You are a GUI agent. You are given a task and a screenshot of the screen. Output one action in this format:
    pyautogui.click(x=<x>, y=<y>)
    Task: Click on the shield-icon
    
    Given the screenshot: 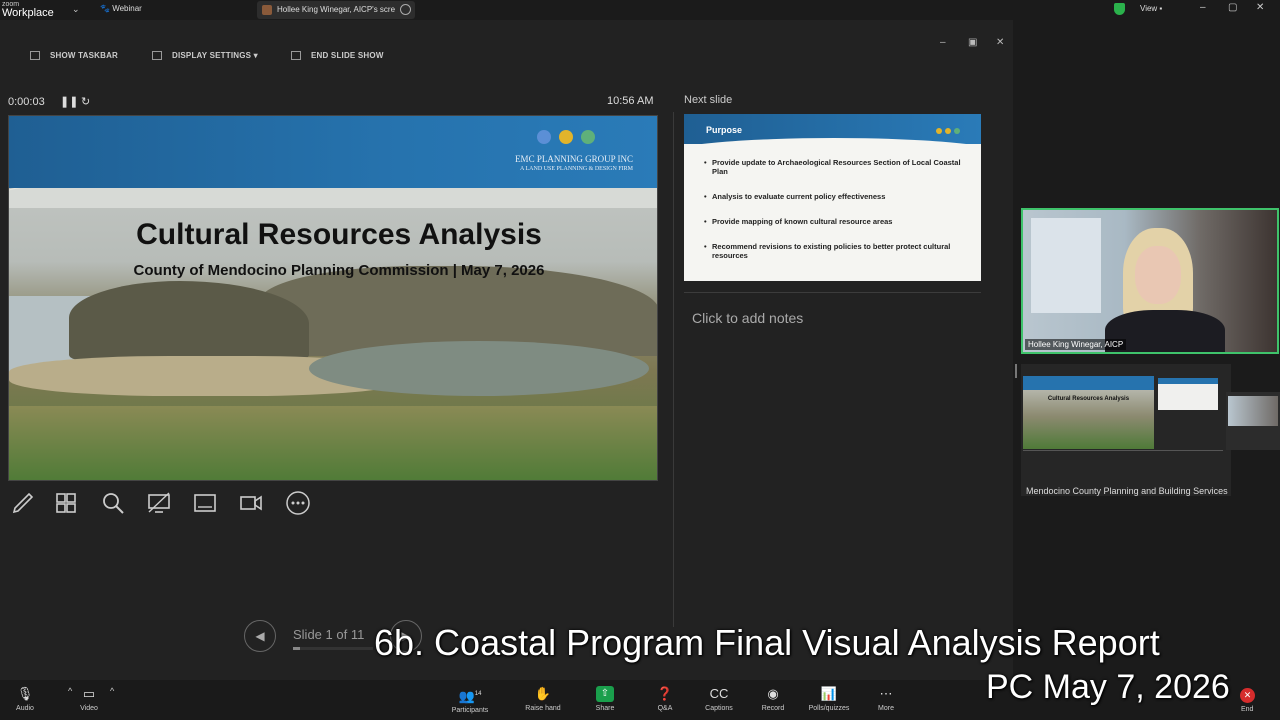 What is the action you would take?
    pyautogui.click(x=1119, y=9)
    